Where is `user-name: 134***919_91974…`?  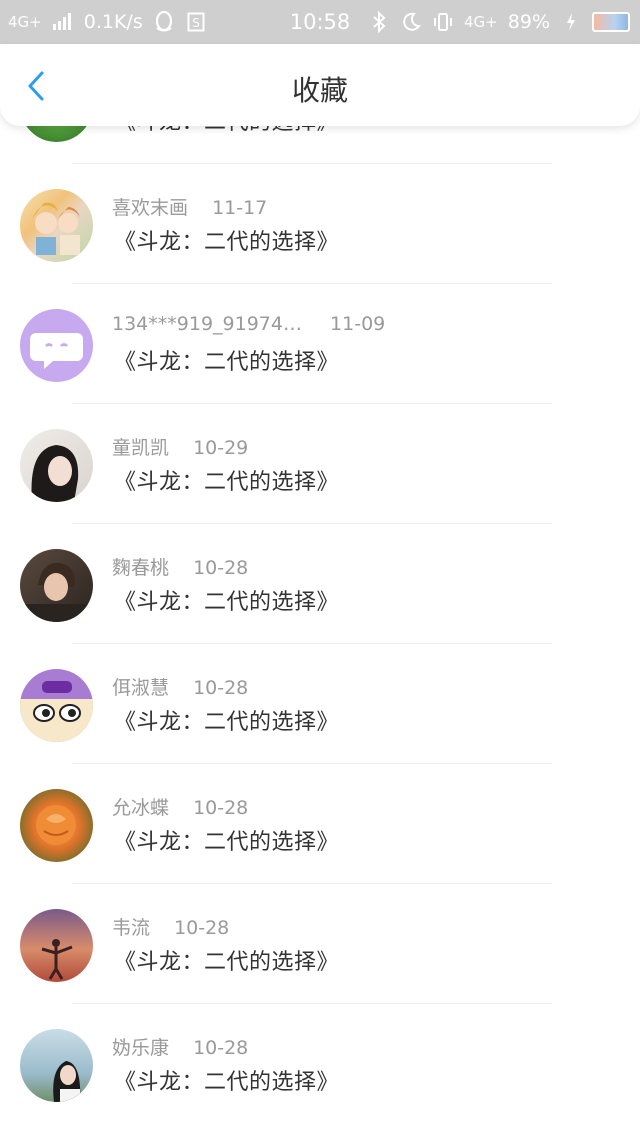 user-name: 134***919_91974… is located at coordinates (207, 324).